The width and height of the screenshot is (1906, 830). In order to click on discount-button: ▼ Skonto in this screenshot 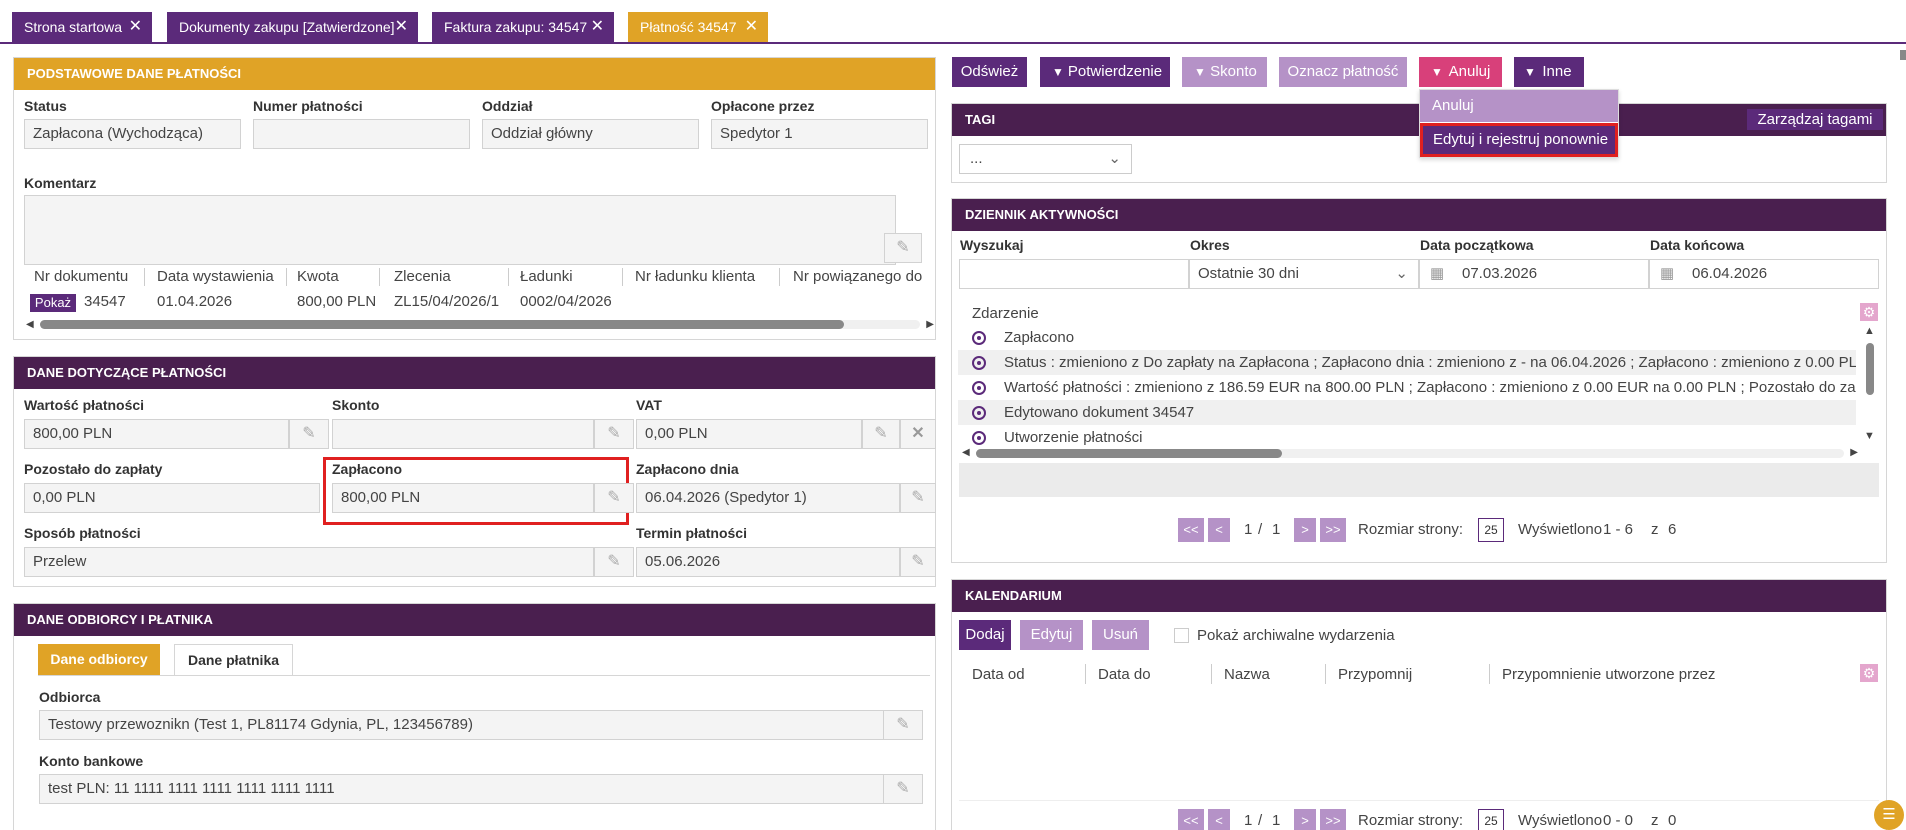, I will do `click(1224, 72)`.